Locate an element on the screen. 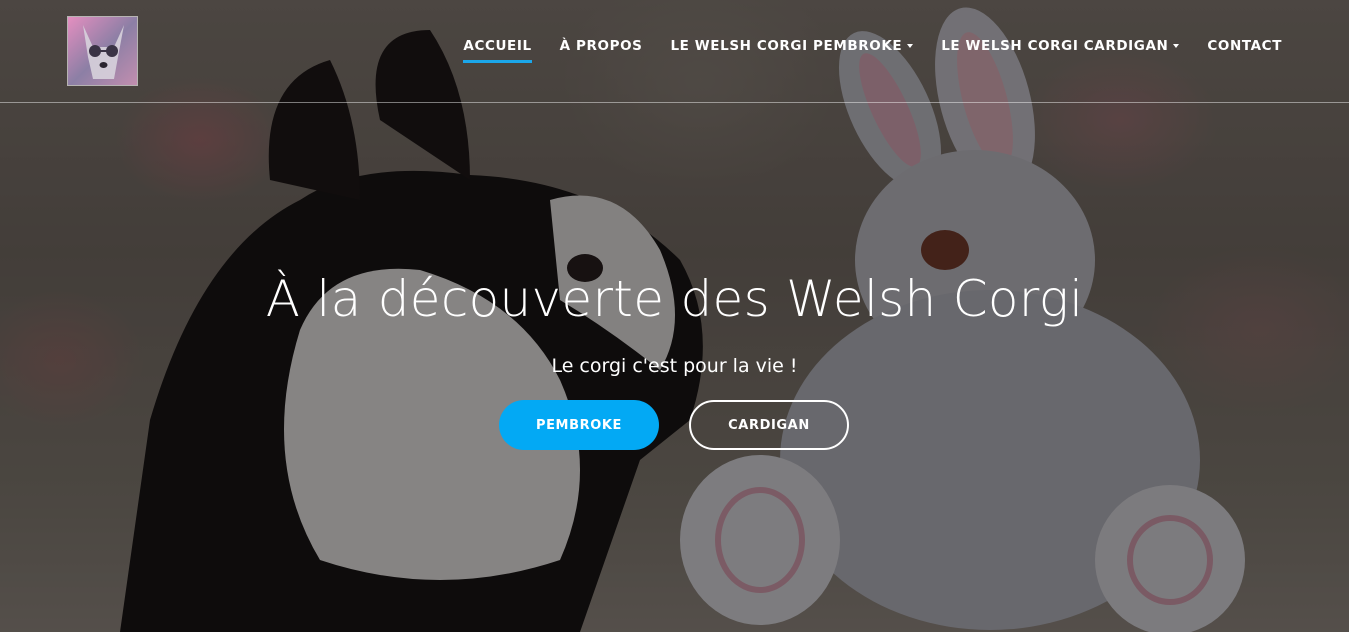 This screenshot has height=632, width=1349. nav-item-contact: CONTACT is located at coordinates (1244, 50).